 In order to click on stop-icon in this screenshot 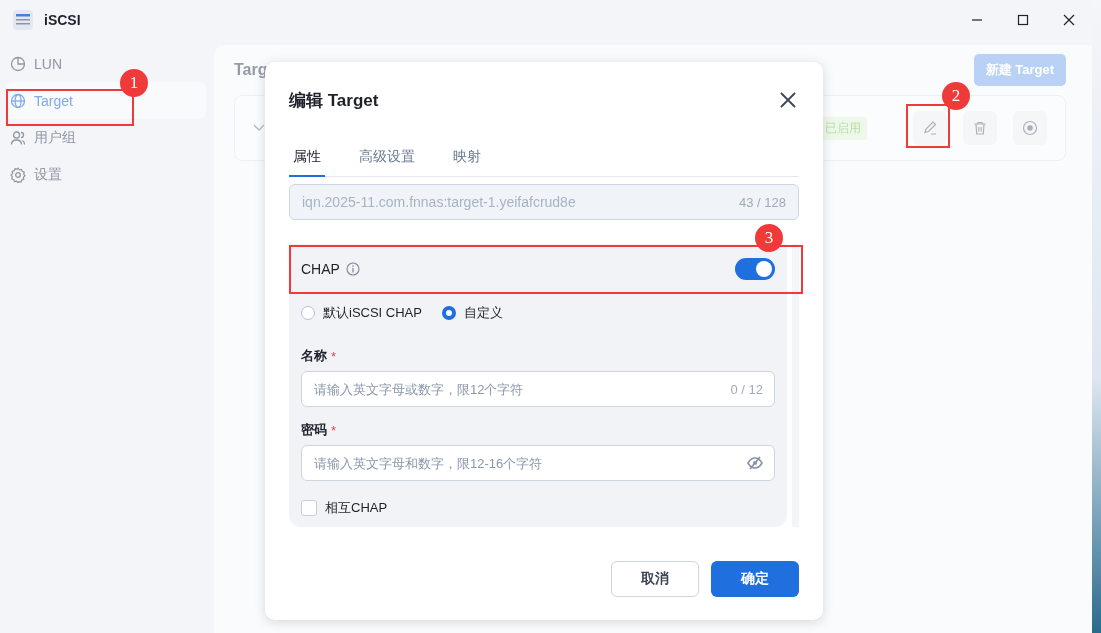, I will do `click(1030, 128)`.